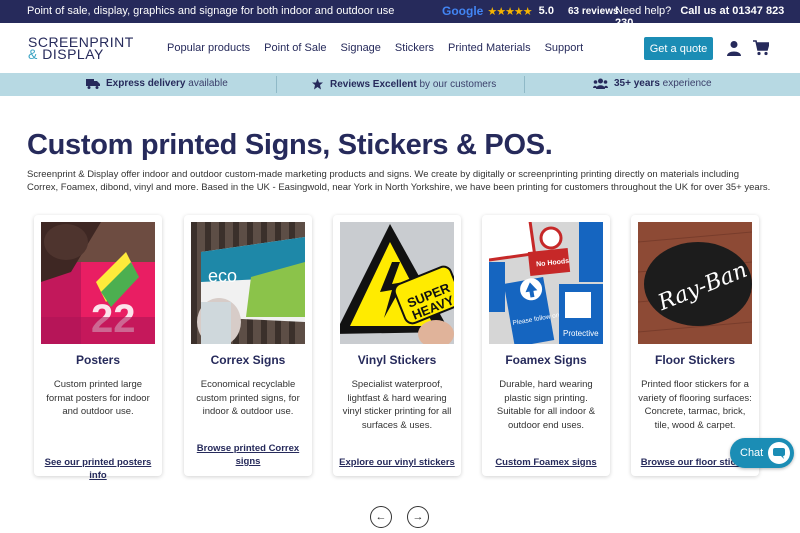 The width and height of the screenshot is (800, 533). I want to click on nav-item-support: Support, so click(564, 48).